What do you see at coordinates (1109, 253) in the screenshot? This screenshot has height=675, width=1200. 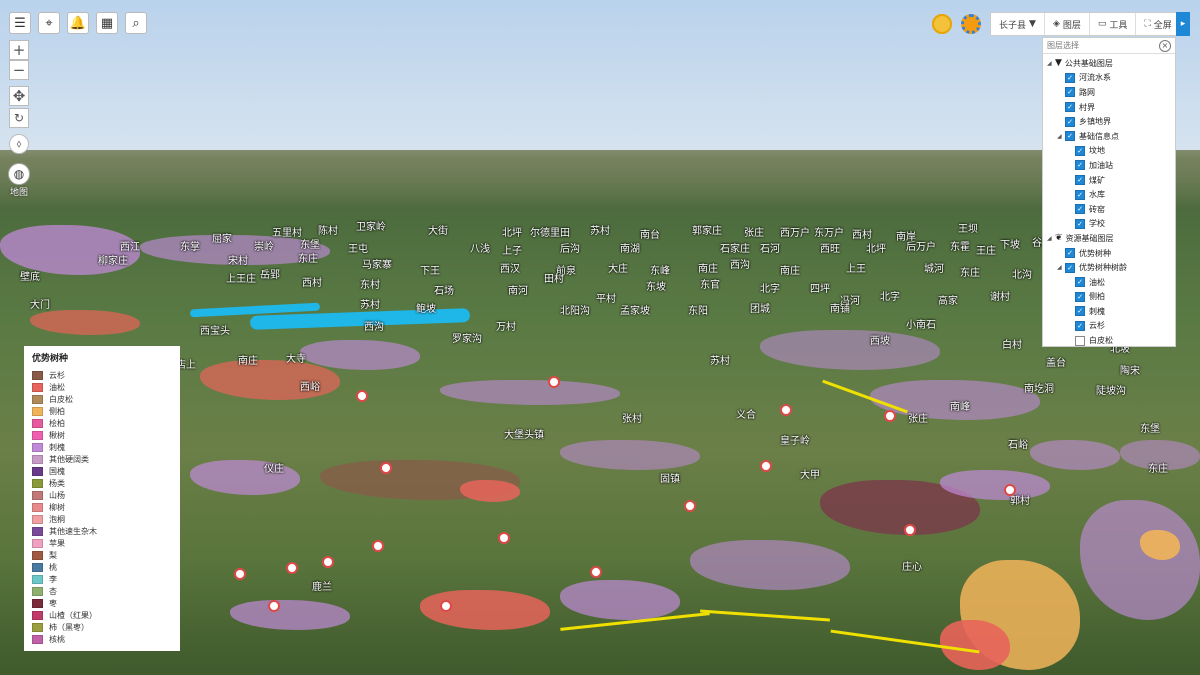 I see `layer-node: ✓ 优势树种` at bounding box center [1109, 253].